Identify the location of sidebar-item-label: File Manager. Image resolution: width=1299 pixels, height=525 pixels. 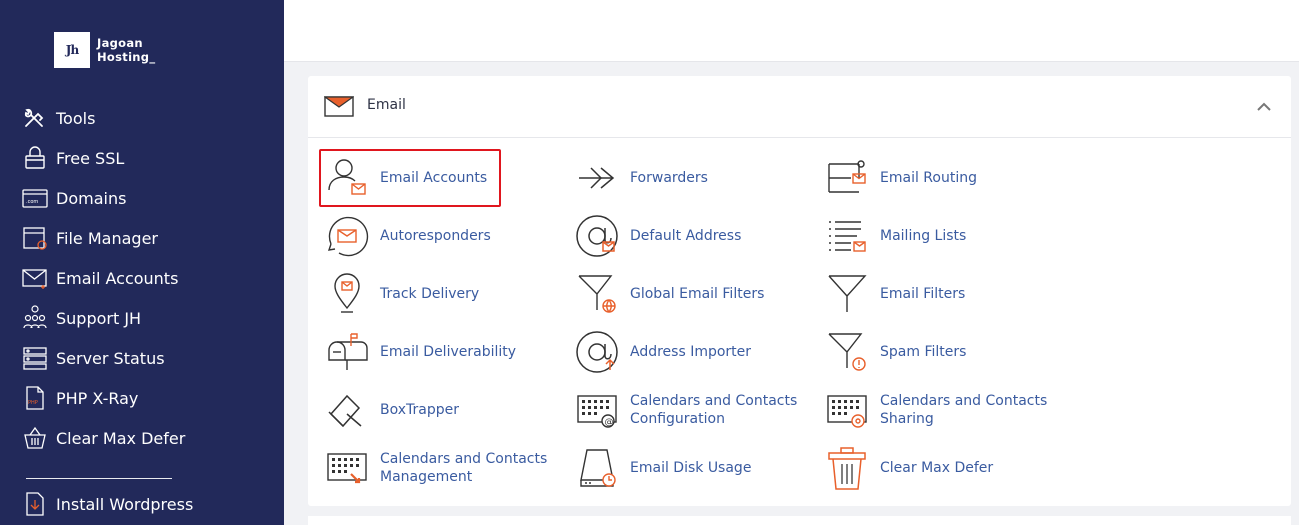
(107, 238).